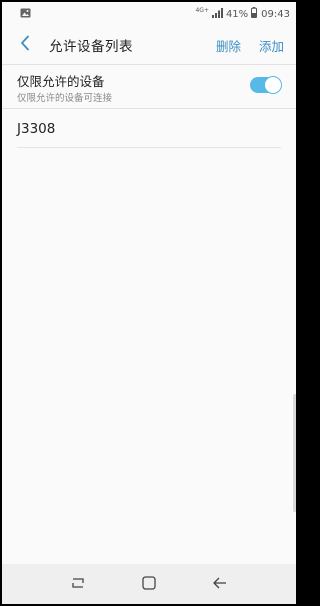  I want to click on setting-title: 仅限允许的设备, so click(61, 81).